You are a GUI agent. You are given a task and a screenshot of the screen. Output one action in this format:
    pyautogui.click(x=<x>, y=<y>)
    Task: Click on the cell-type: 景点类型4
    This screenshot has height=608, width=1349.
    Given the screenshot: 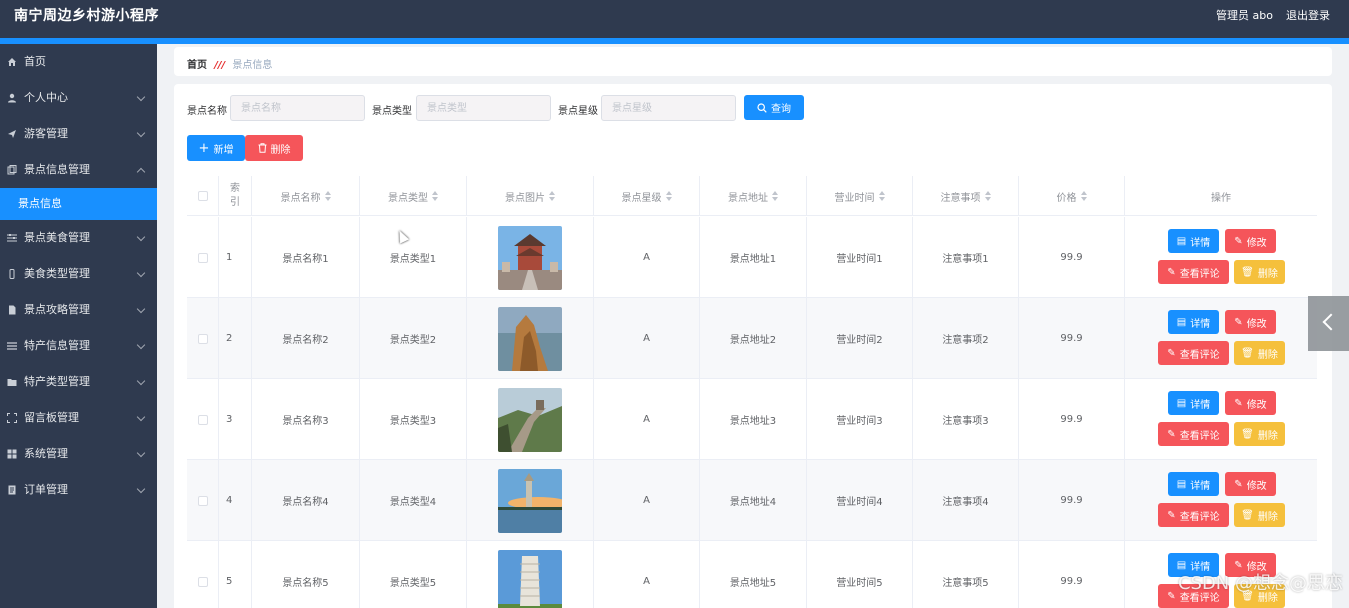 What is the action you would take?
    pyautogui.click(x=413, y=500)
    